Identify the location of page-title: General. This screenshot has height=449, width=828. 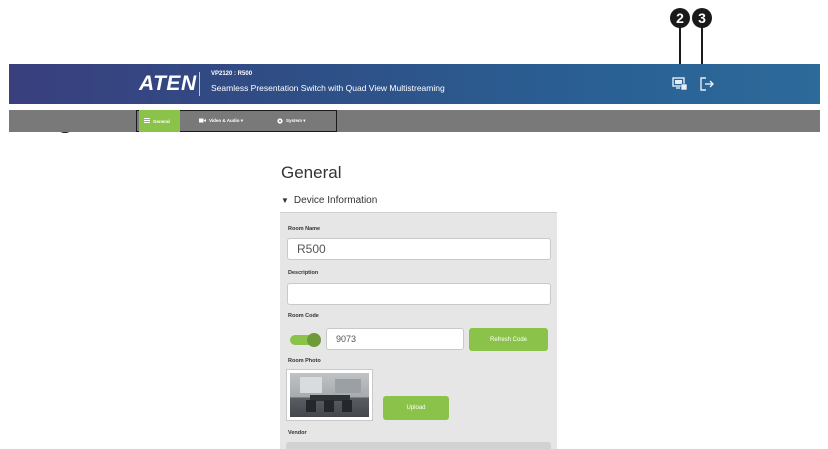
(311, 172).